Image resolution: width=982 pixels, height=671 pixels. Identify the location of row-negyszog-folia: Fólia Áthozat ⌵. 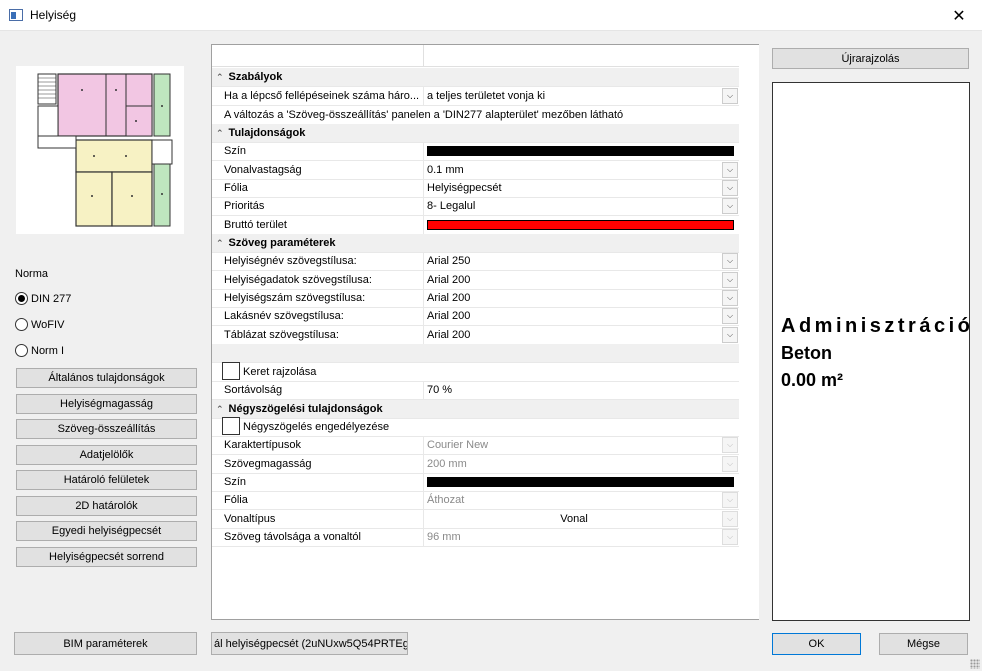
(475, 500).